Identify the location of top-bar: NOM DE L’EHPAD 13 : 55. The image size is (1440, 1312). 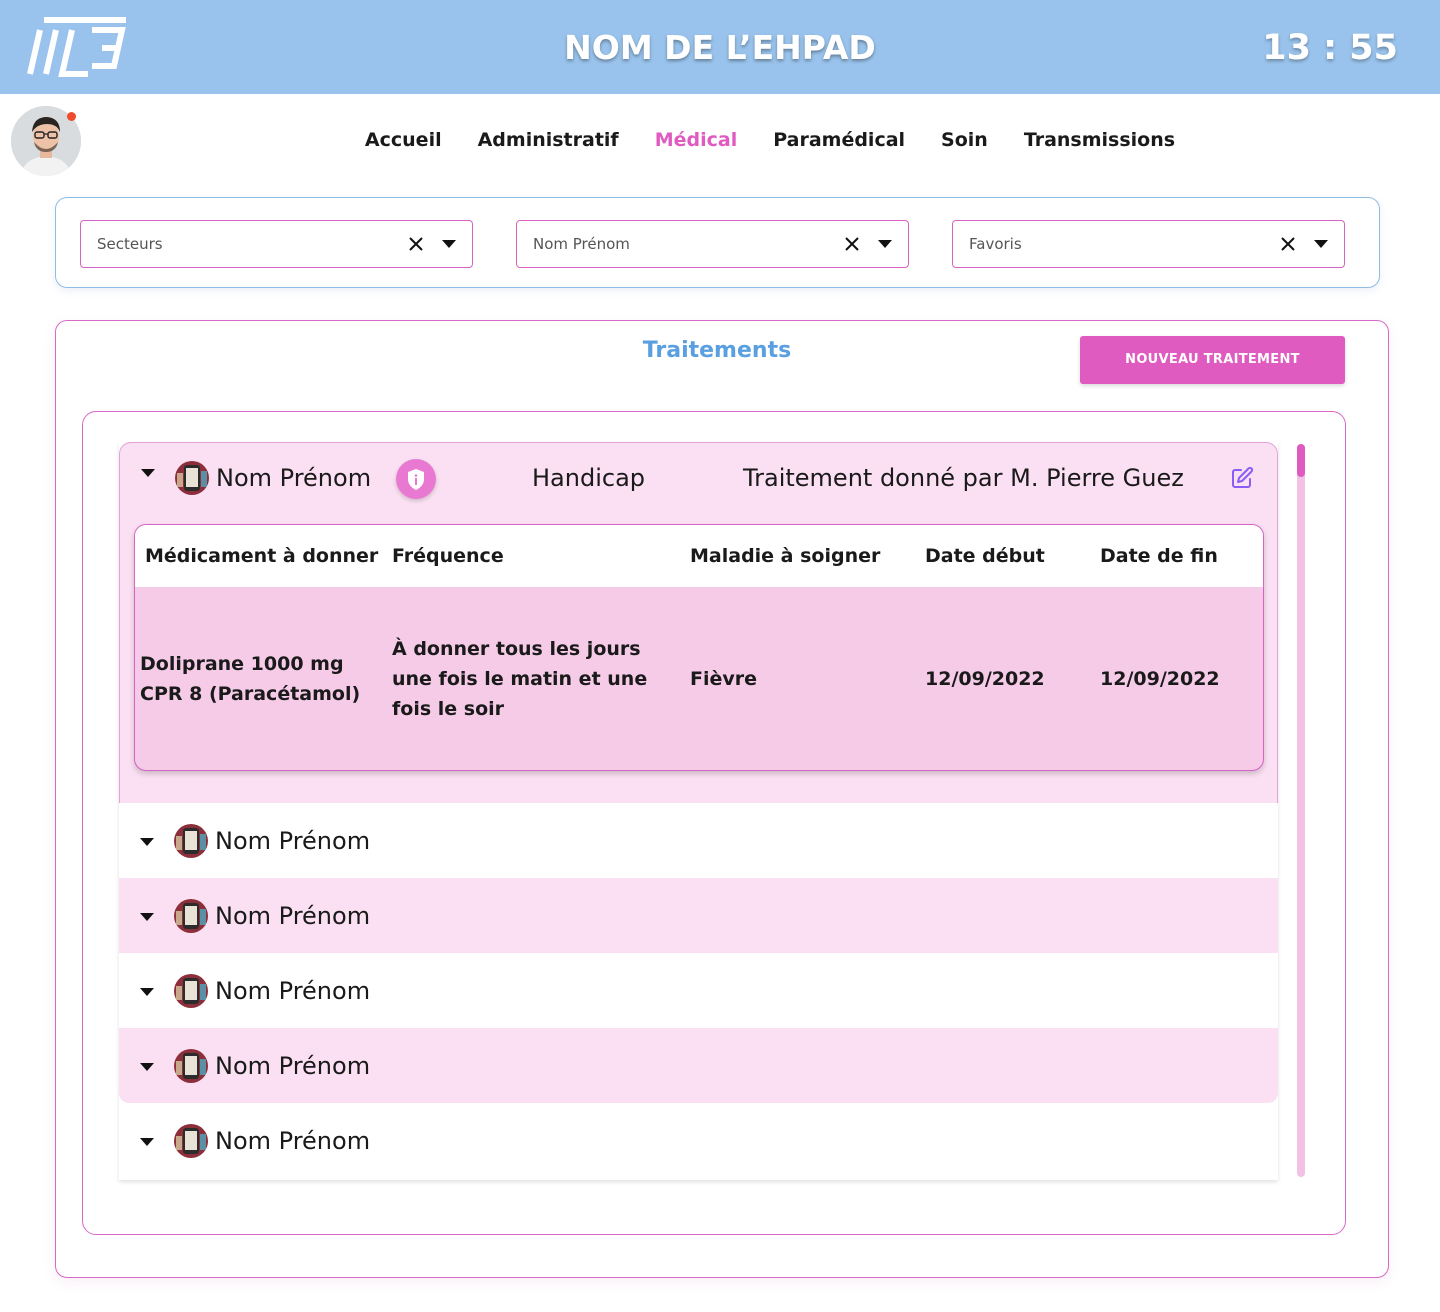
(720, 47).